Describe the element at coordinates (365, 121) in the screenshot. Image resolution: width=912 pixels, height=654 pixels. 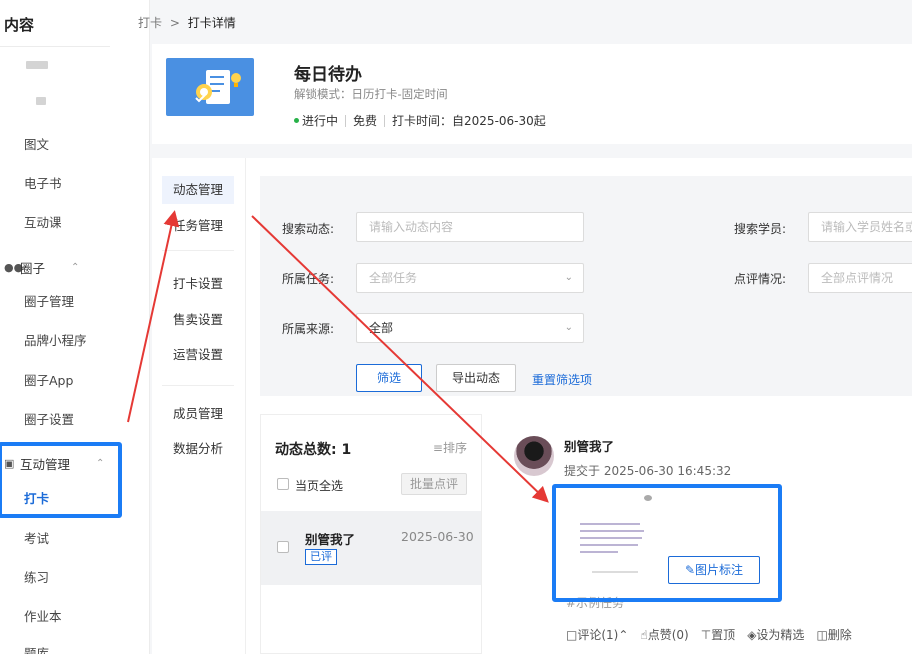
I see `price-text: 免费` at that location.